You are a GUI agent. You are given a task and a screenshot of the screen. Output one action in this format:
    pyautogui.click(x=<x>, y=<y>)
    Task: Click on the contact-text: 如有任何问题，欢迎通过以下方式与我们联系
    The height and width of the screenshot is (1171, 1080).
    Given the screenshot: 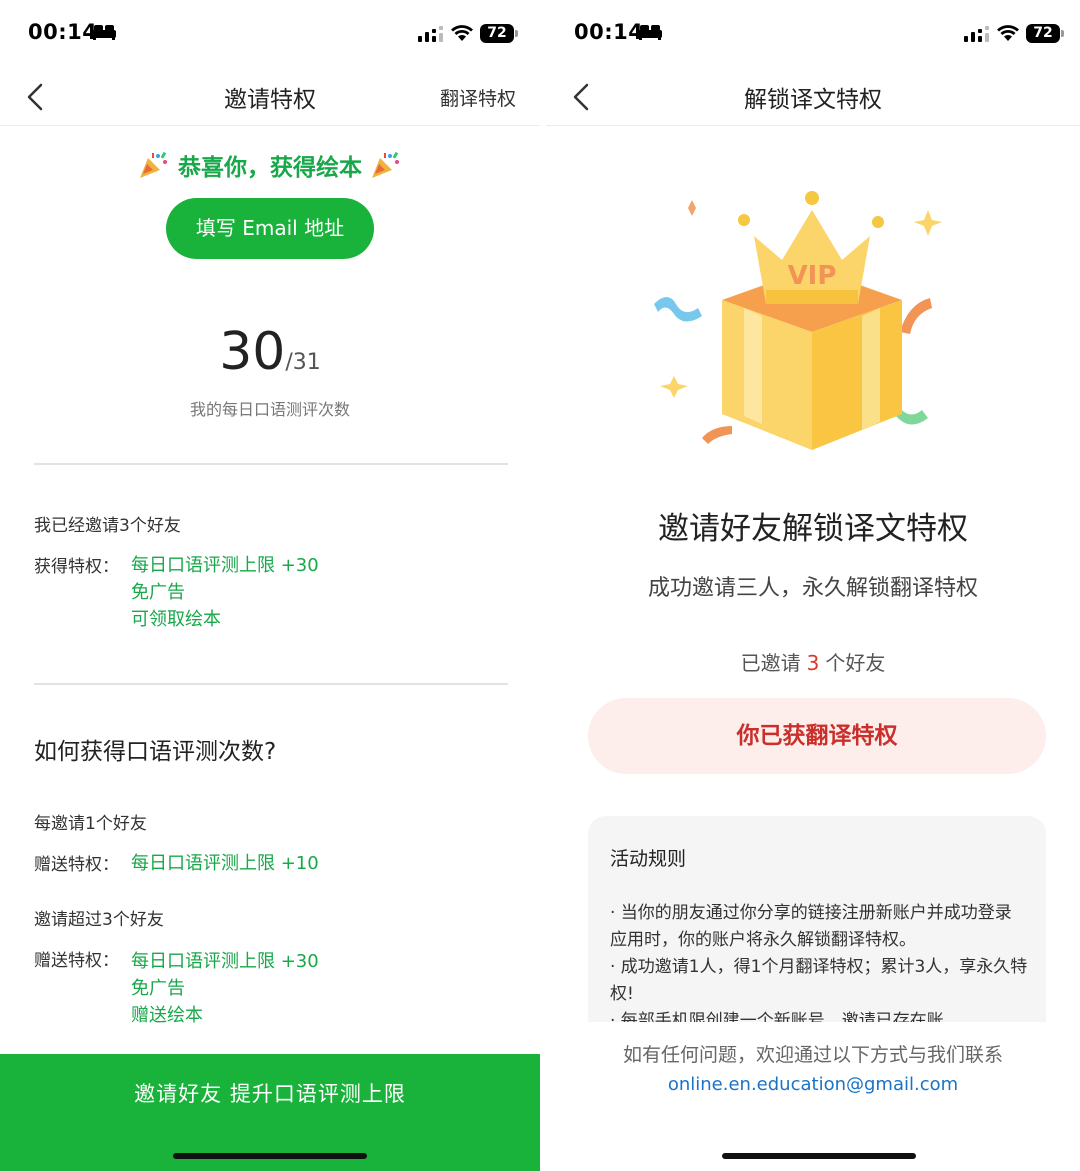 What is the action you would take?
    pyautogui.click(x=812, y=1055)
    